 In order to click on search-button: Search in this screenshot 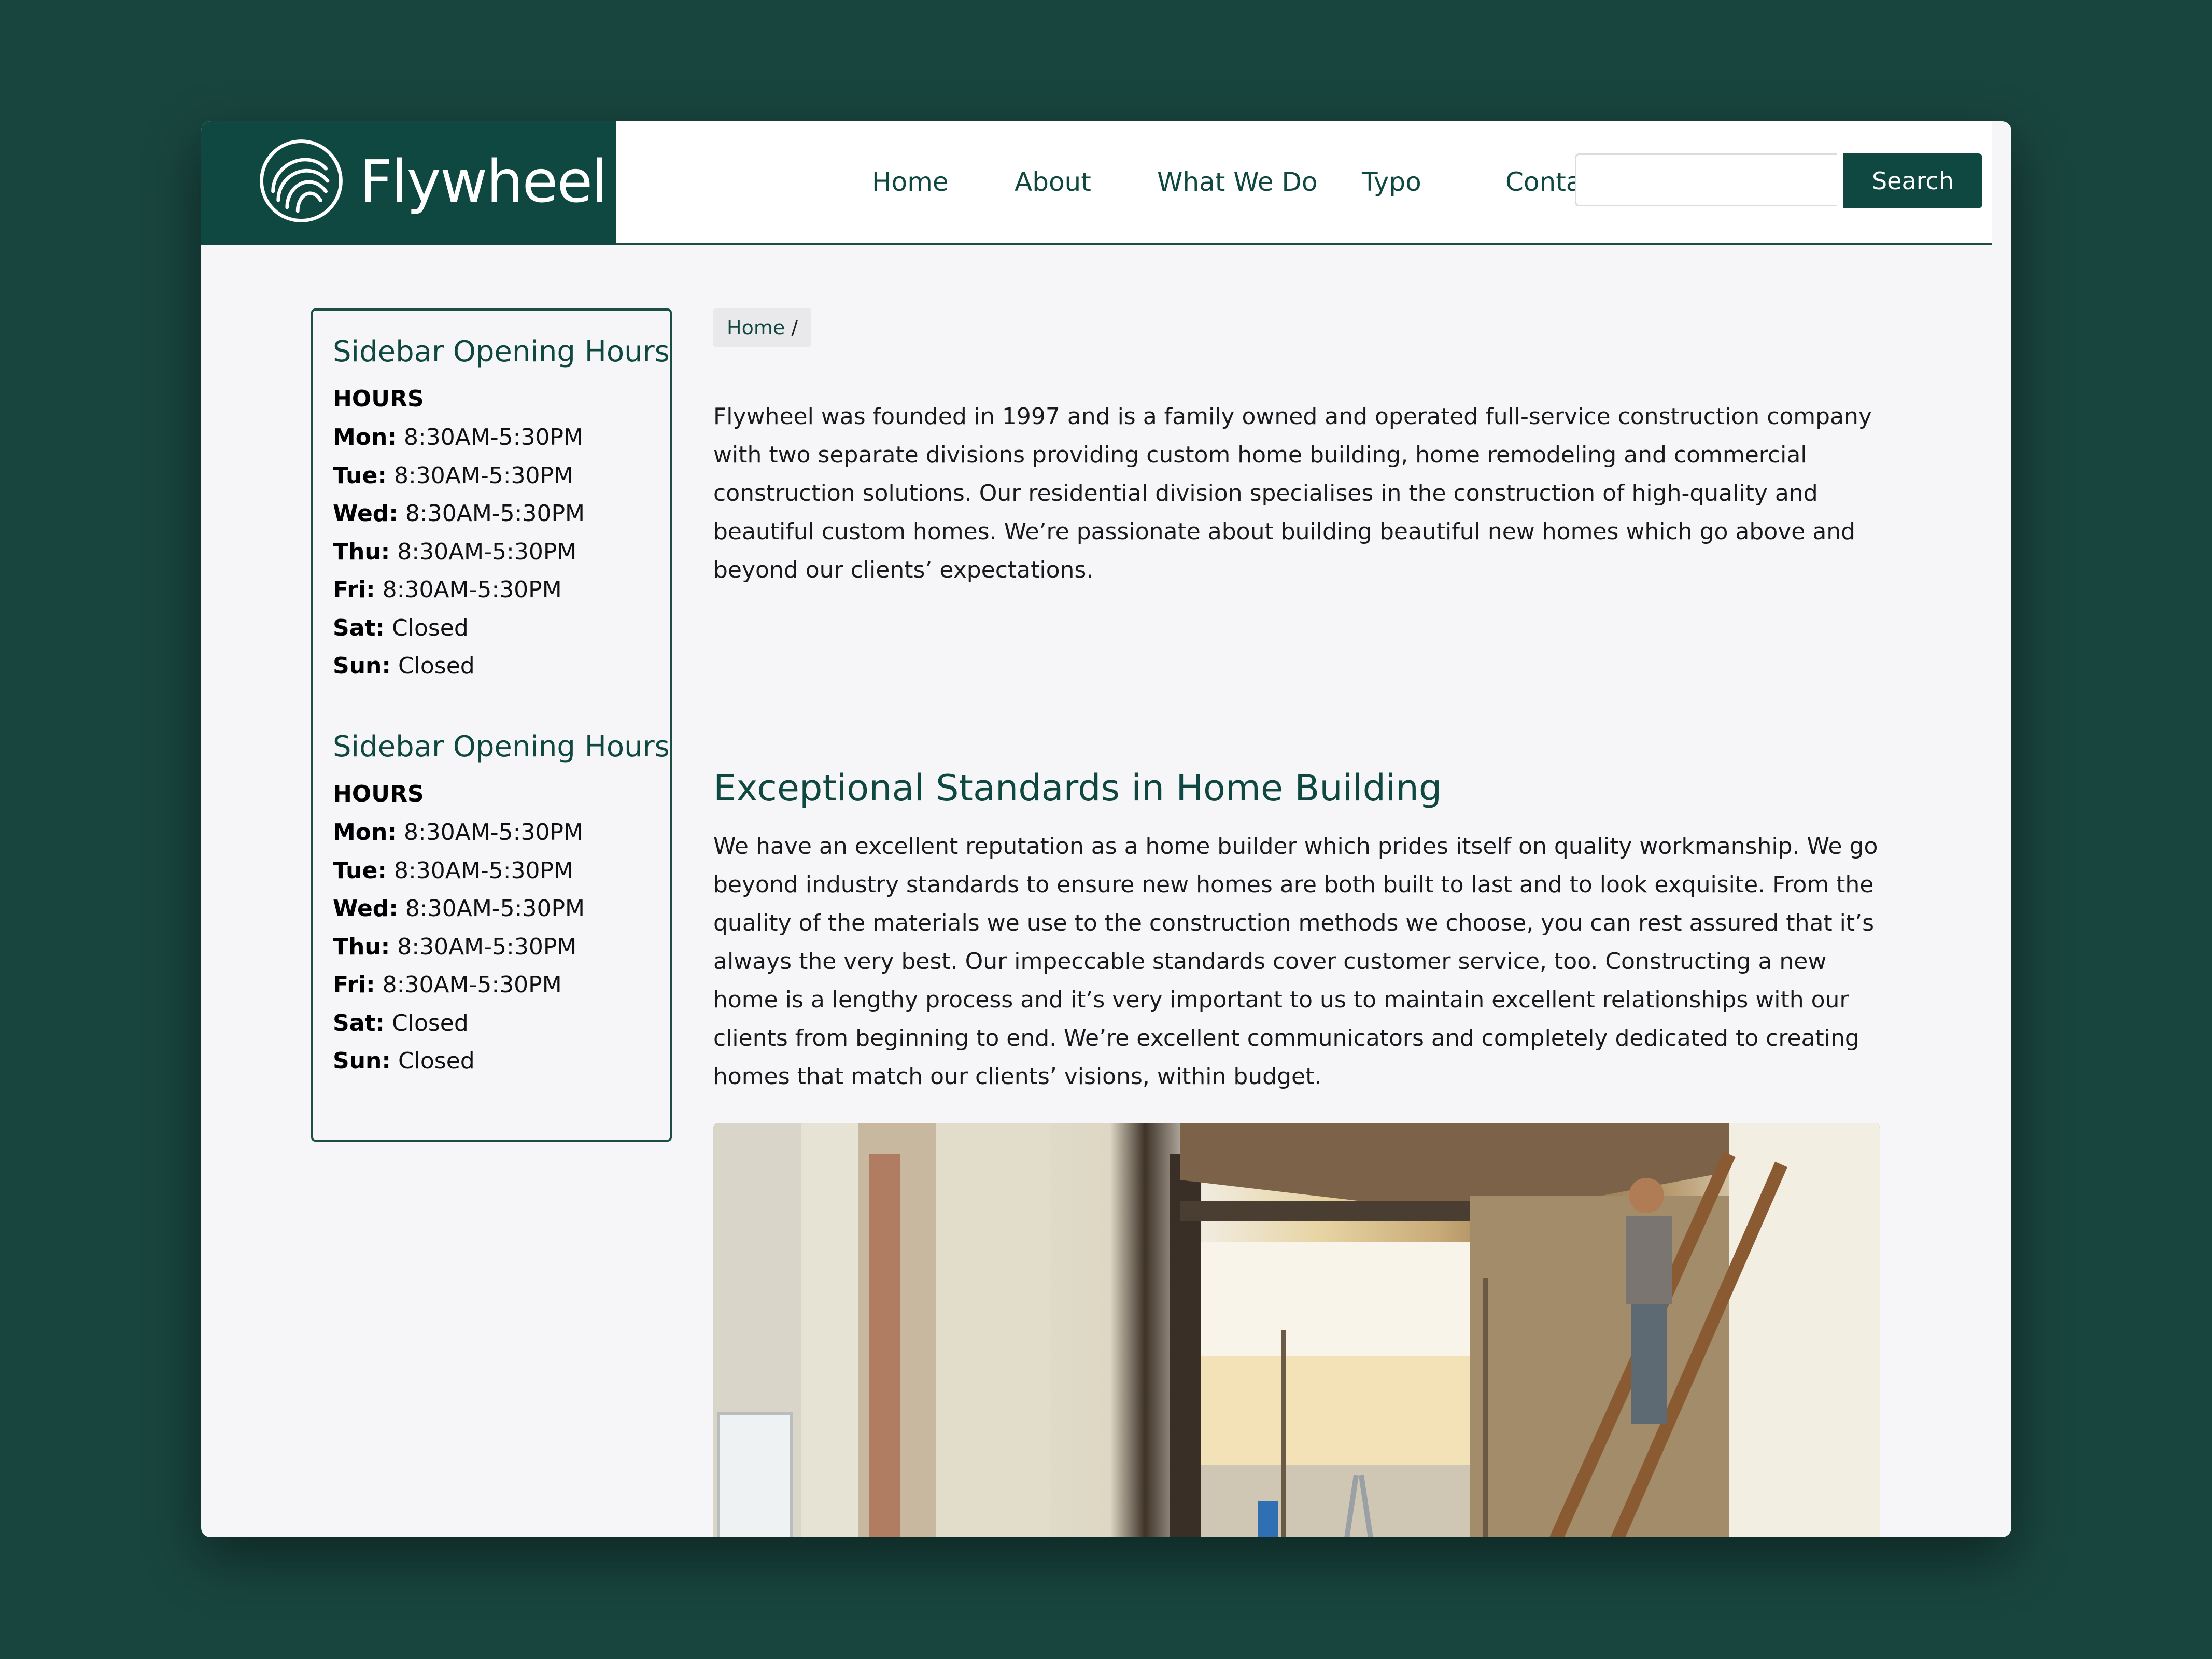, I will do `click(1912, 180)`.